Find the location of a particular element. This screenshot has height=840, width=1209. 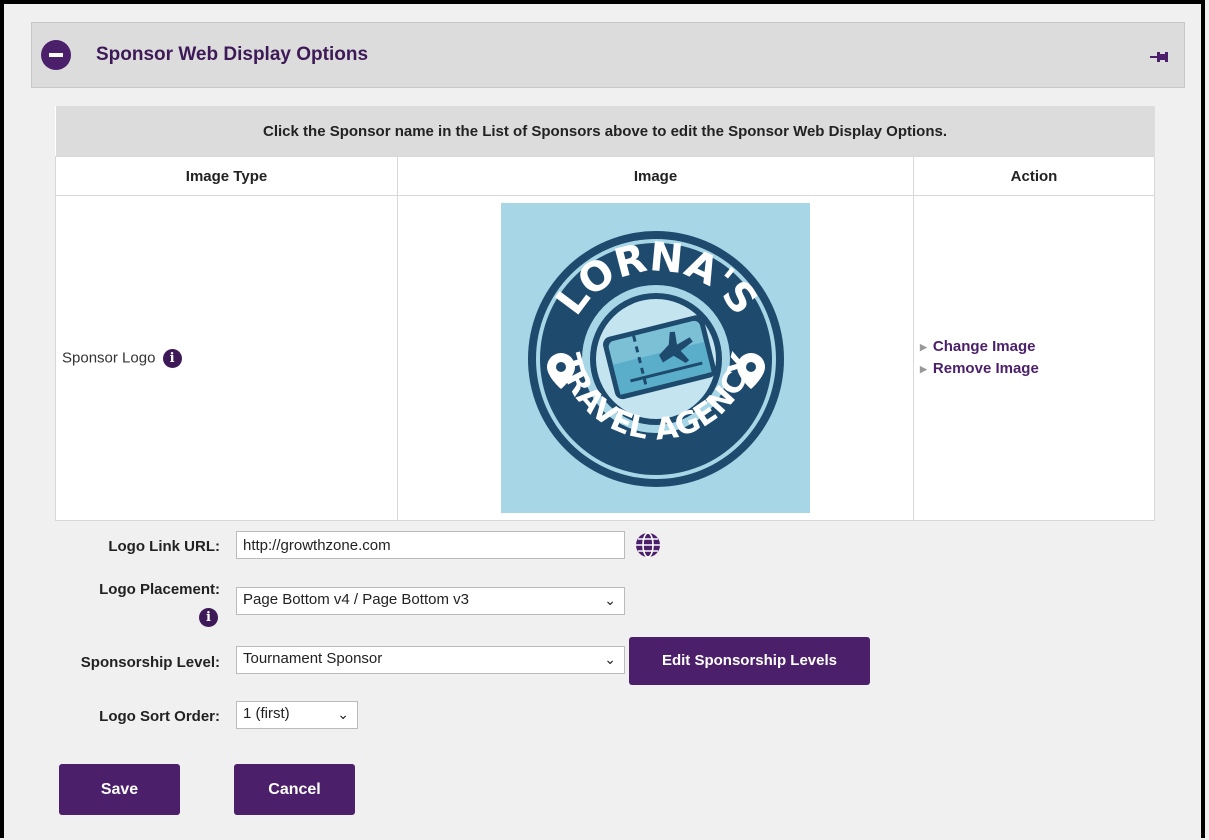

cancel-button: Cancel is located at coordinates (294, 789).